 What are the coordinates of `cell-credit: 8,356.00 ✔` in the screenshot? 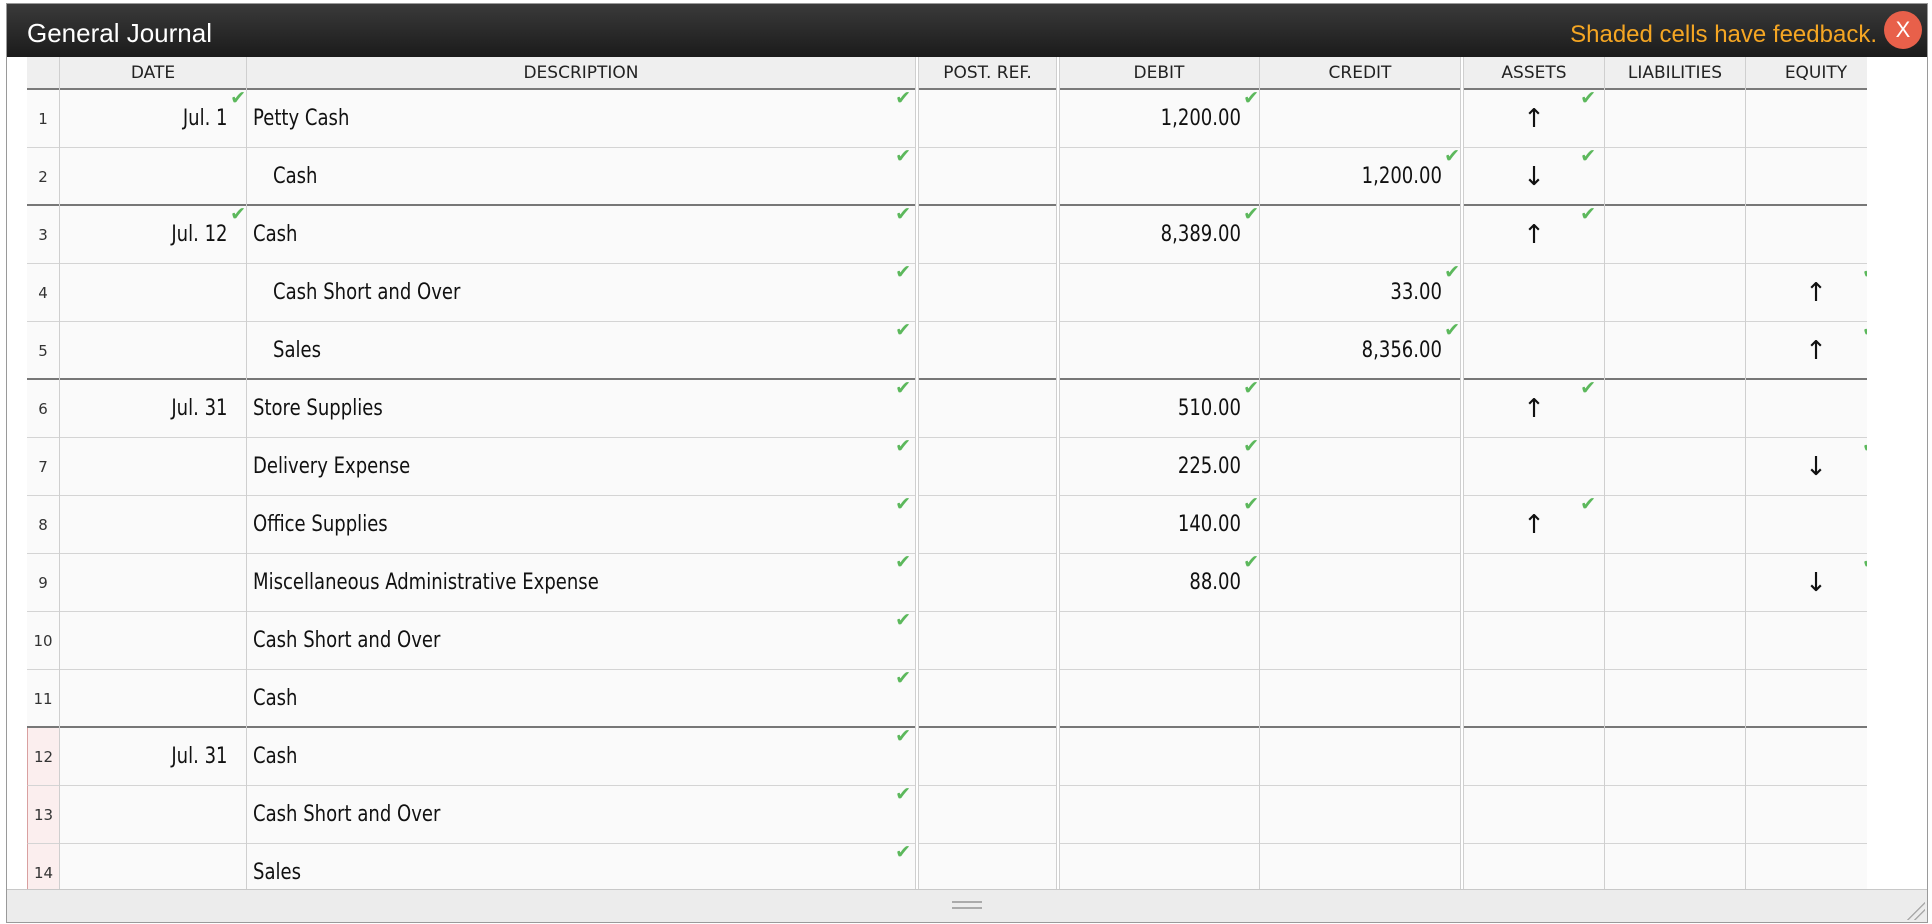 It's located at (1360, 350).